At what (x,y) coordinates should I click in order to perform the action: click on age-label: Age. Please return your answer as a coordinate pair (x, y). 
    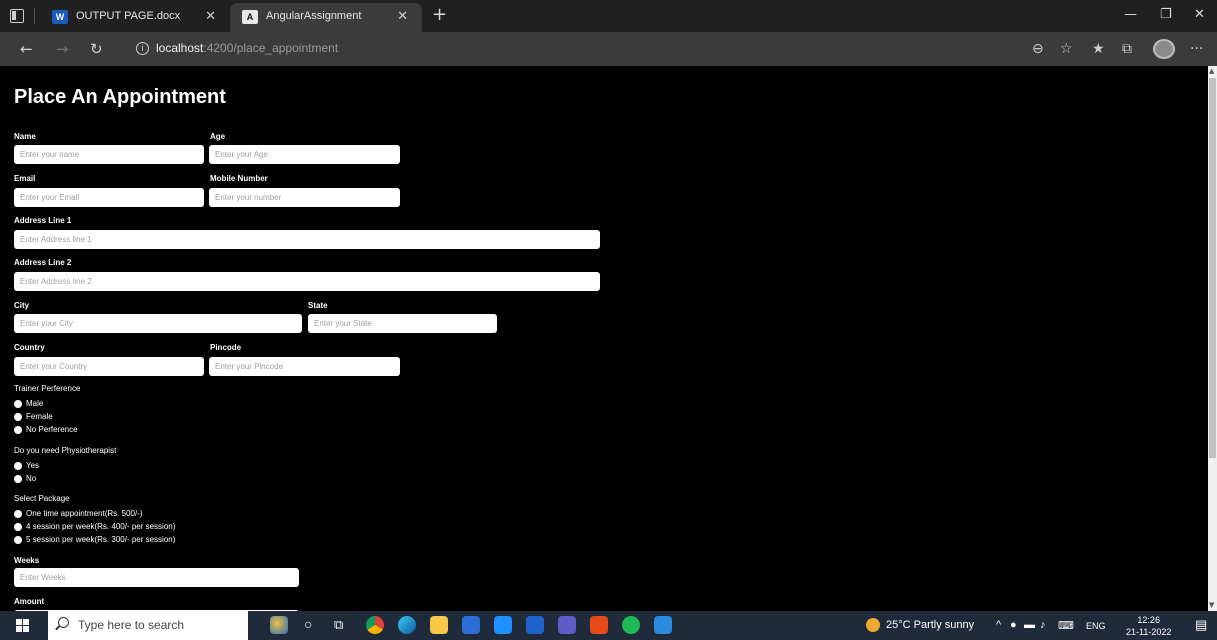
    Looking at the image, I should click on (218, 136).